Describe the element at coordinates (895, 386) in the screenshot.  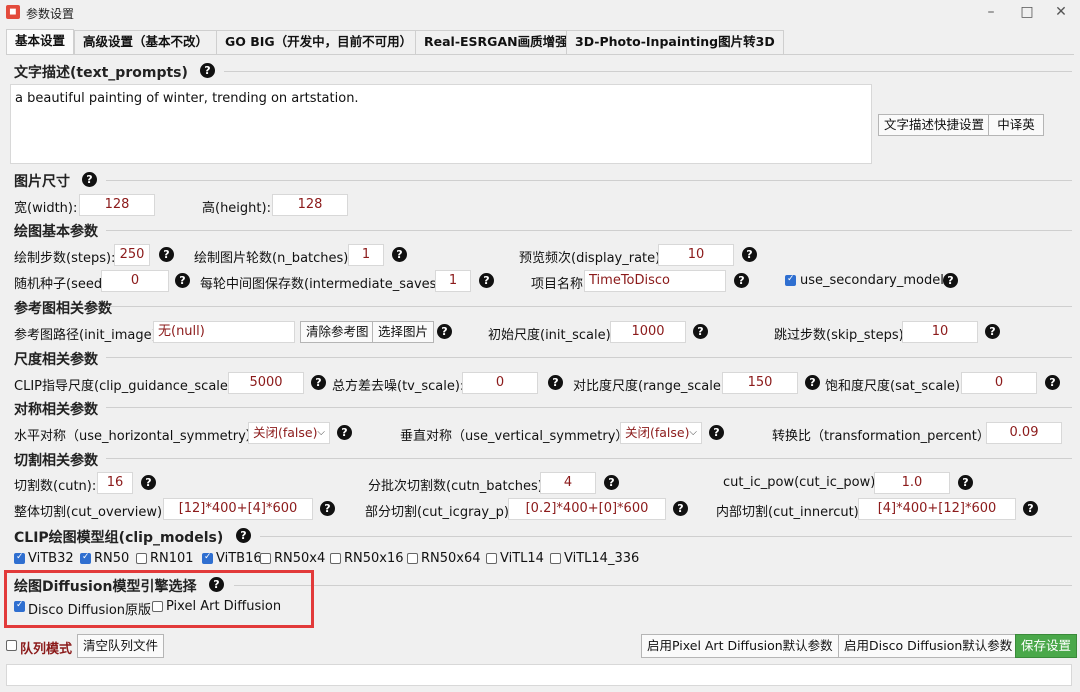
I see `sat-scale-label: 饱和度尺度(sat_scale):` at that location.